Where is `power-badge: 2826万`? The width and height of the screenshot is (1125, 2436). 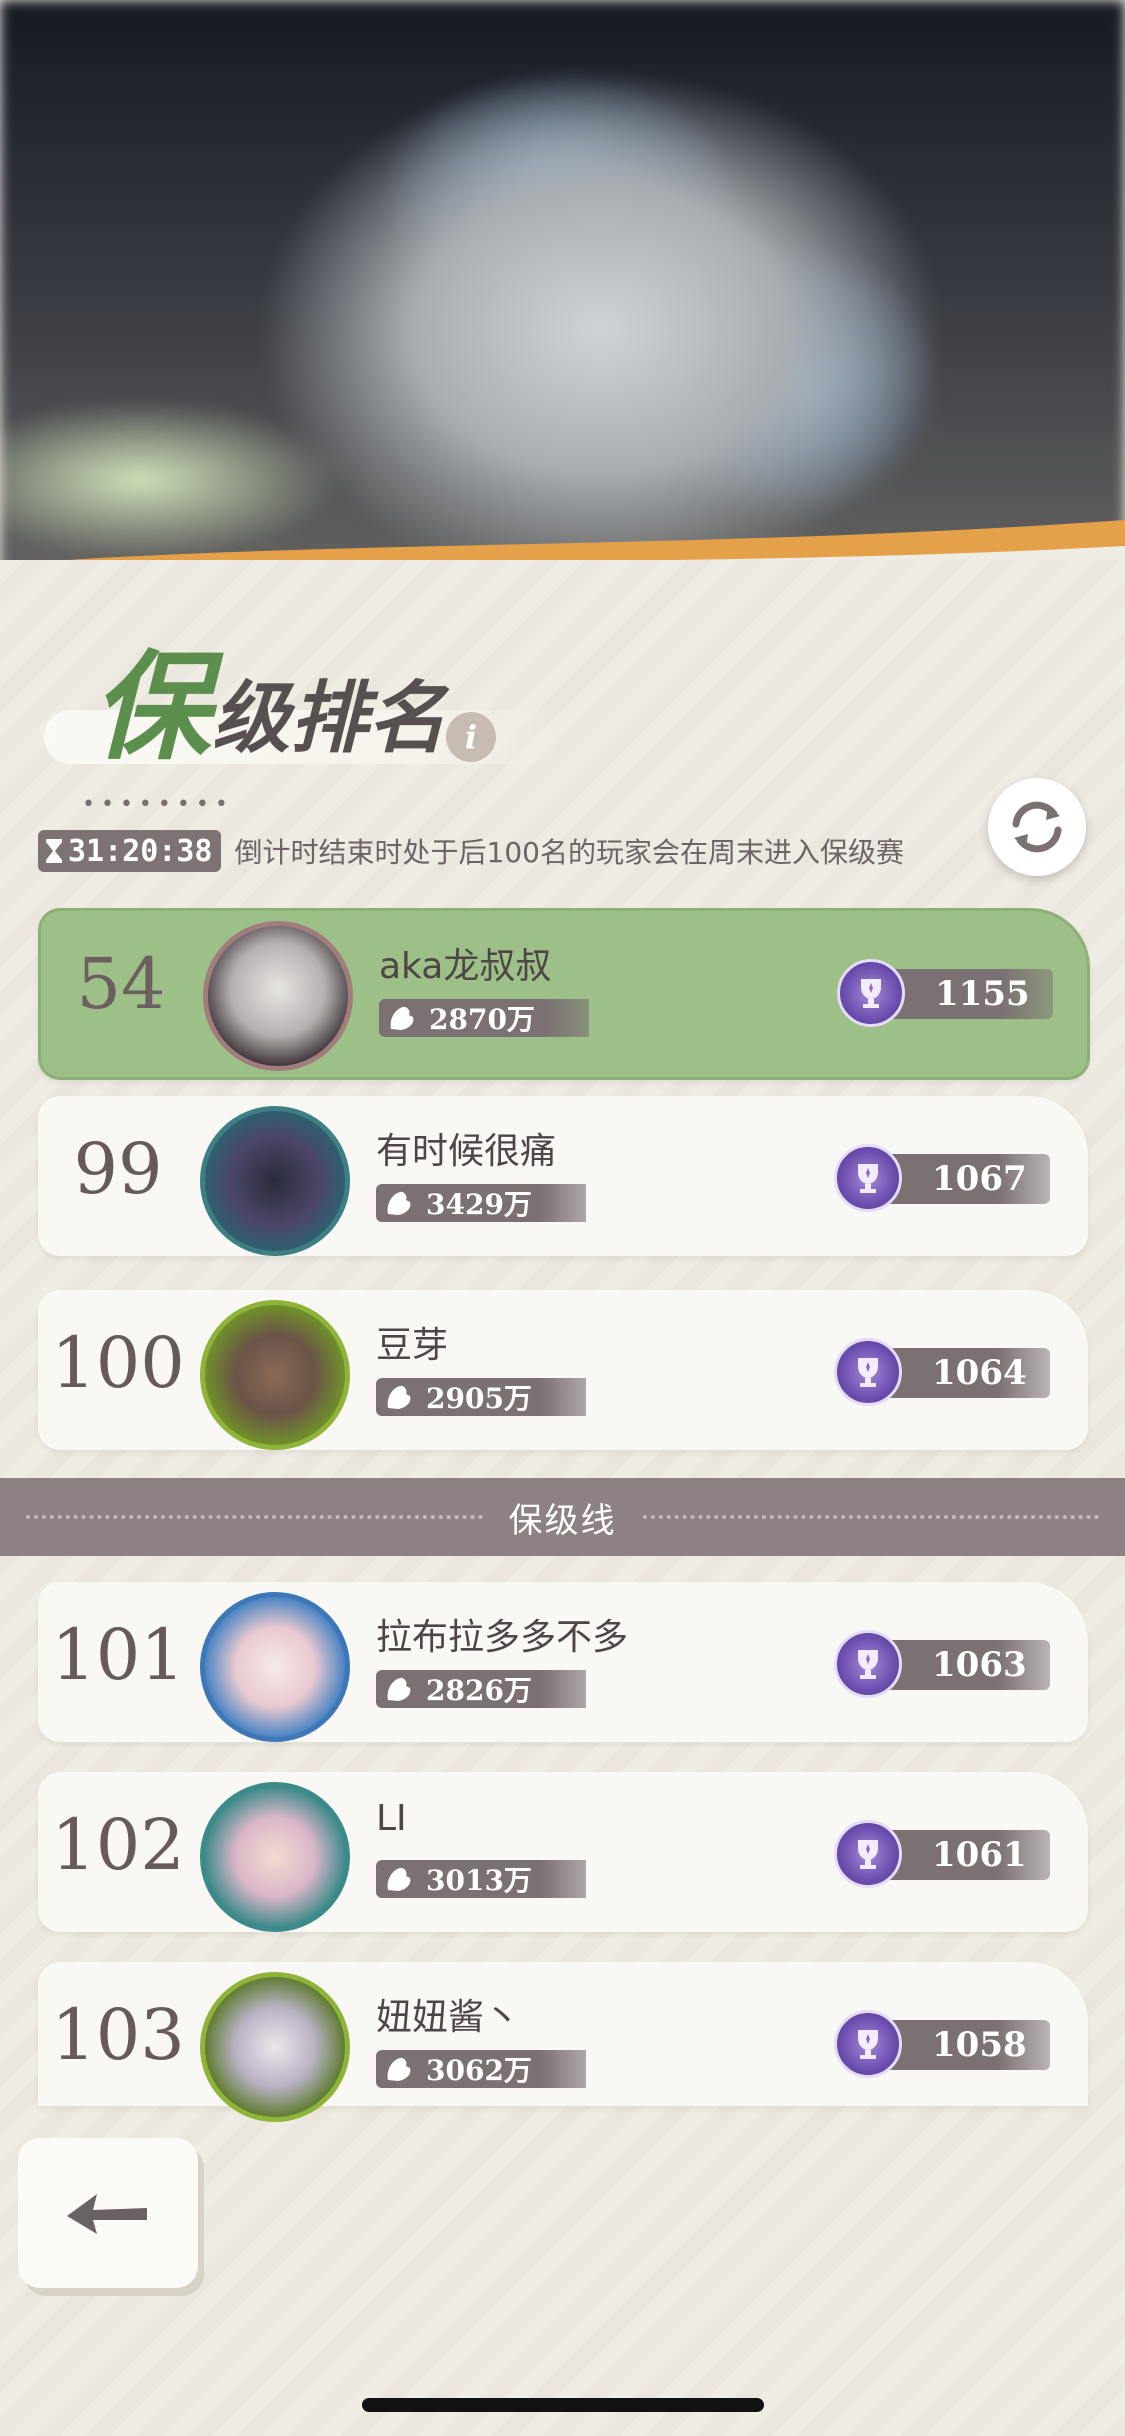
power-badge: 2826万 is located at coordinates (481, 1689).